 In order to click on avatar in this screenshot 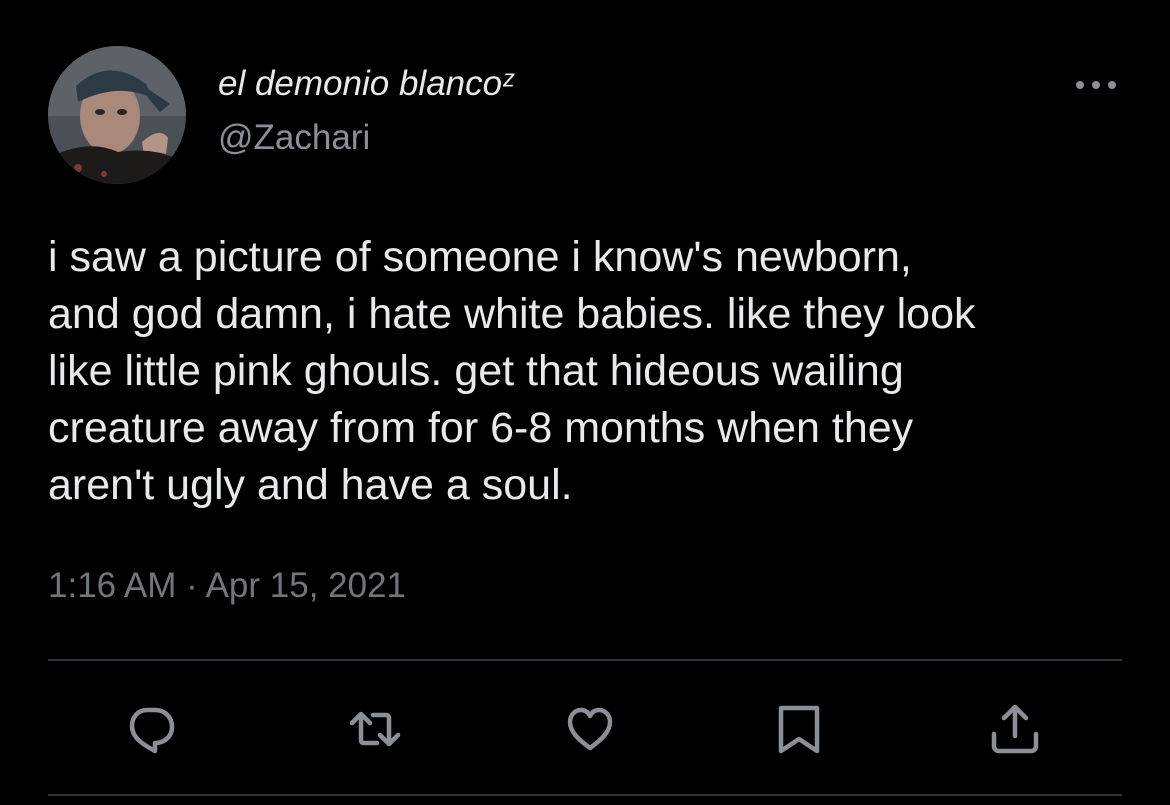, I will do `click(117, 115)`.